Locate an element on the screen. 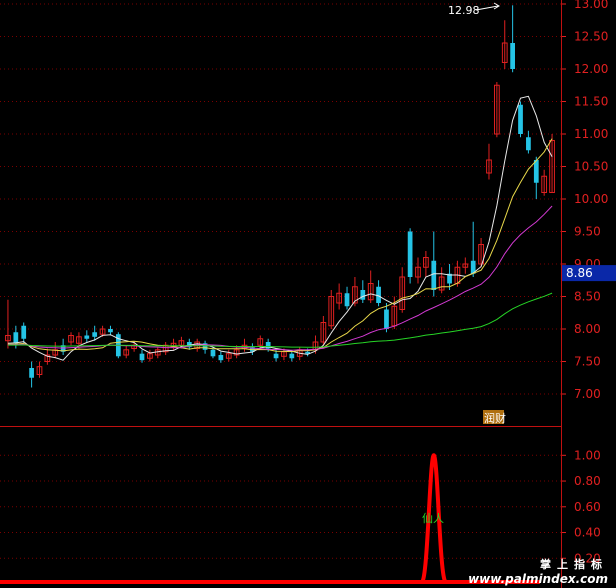 This screenshot has height=588, width=616. current-price-label: 8.86 is located at coordinates (579, 273).